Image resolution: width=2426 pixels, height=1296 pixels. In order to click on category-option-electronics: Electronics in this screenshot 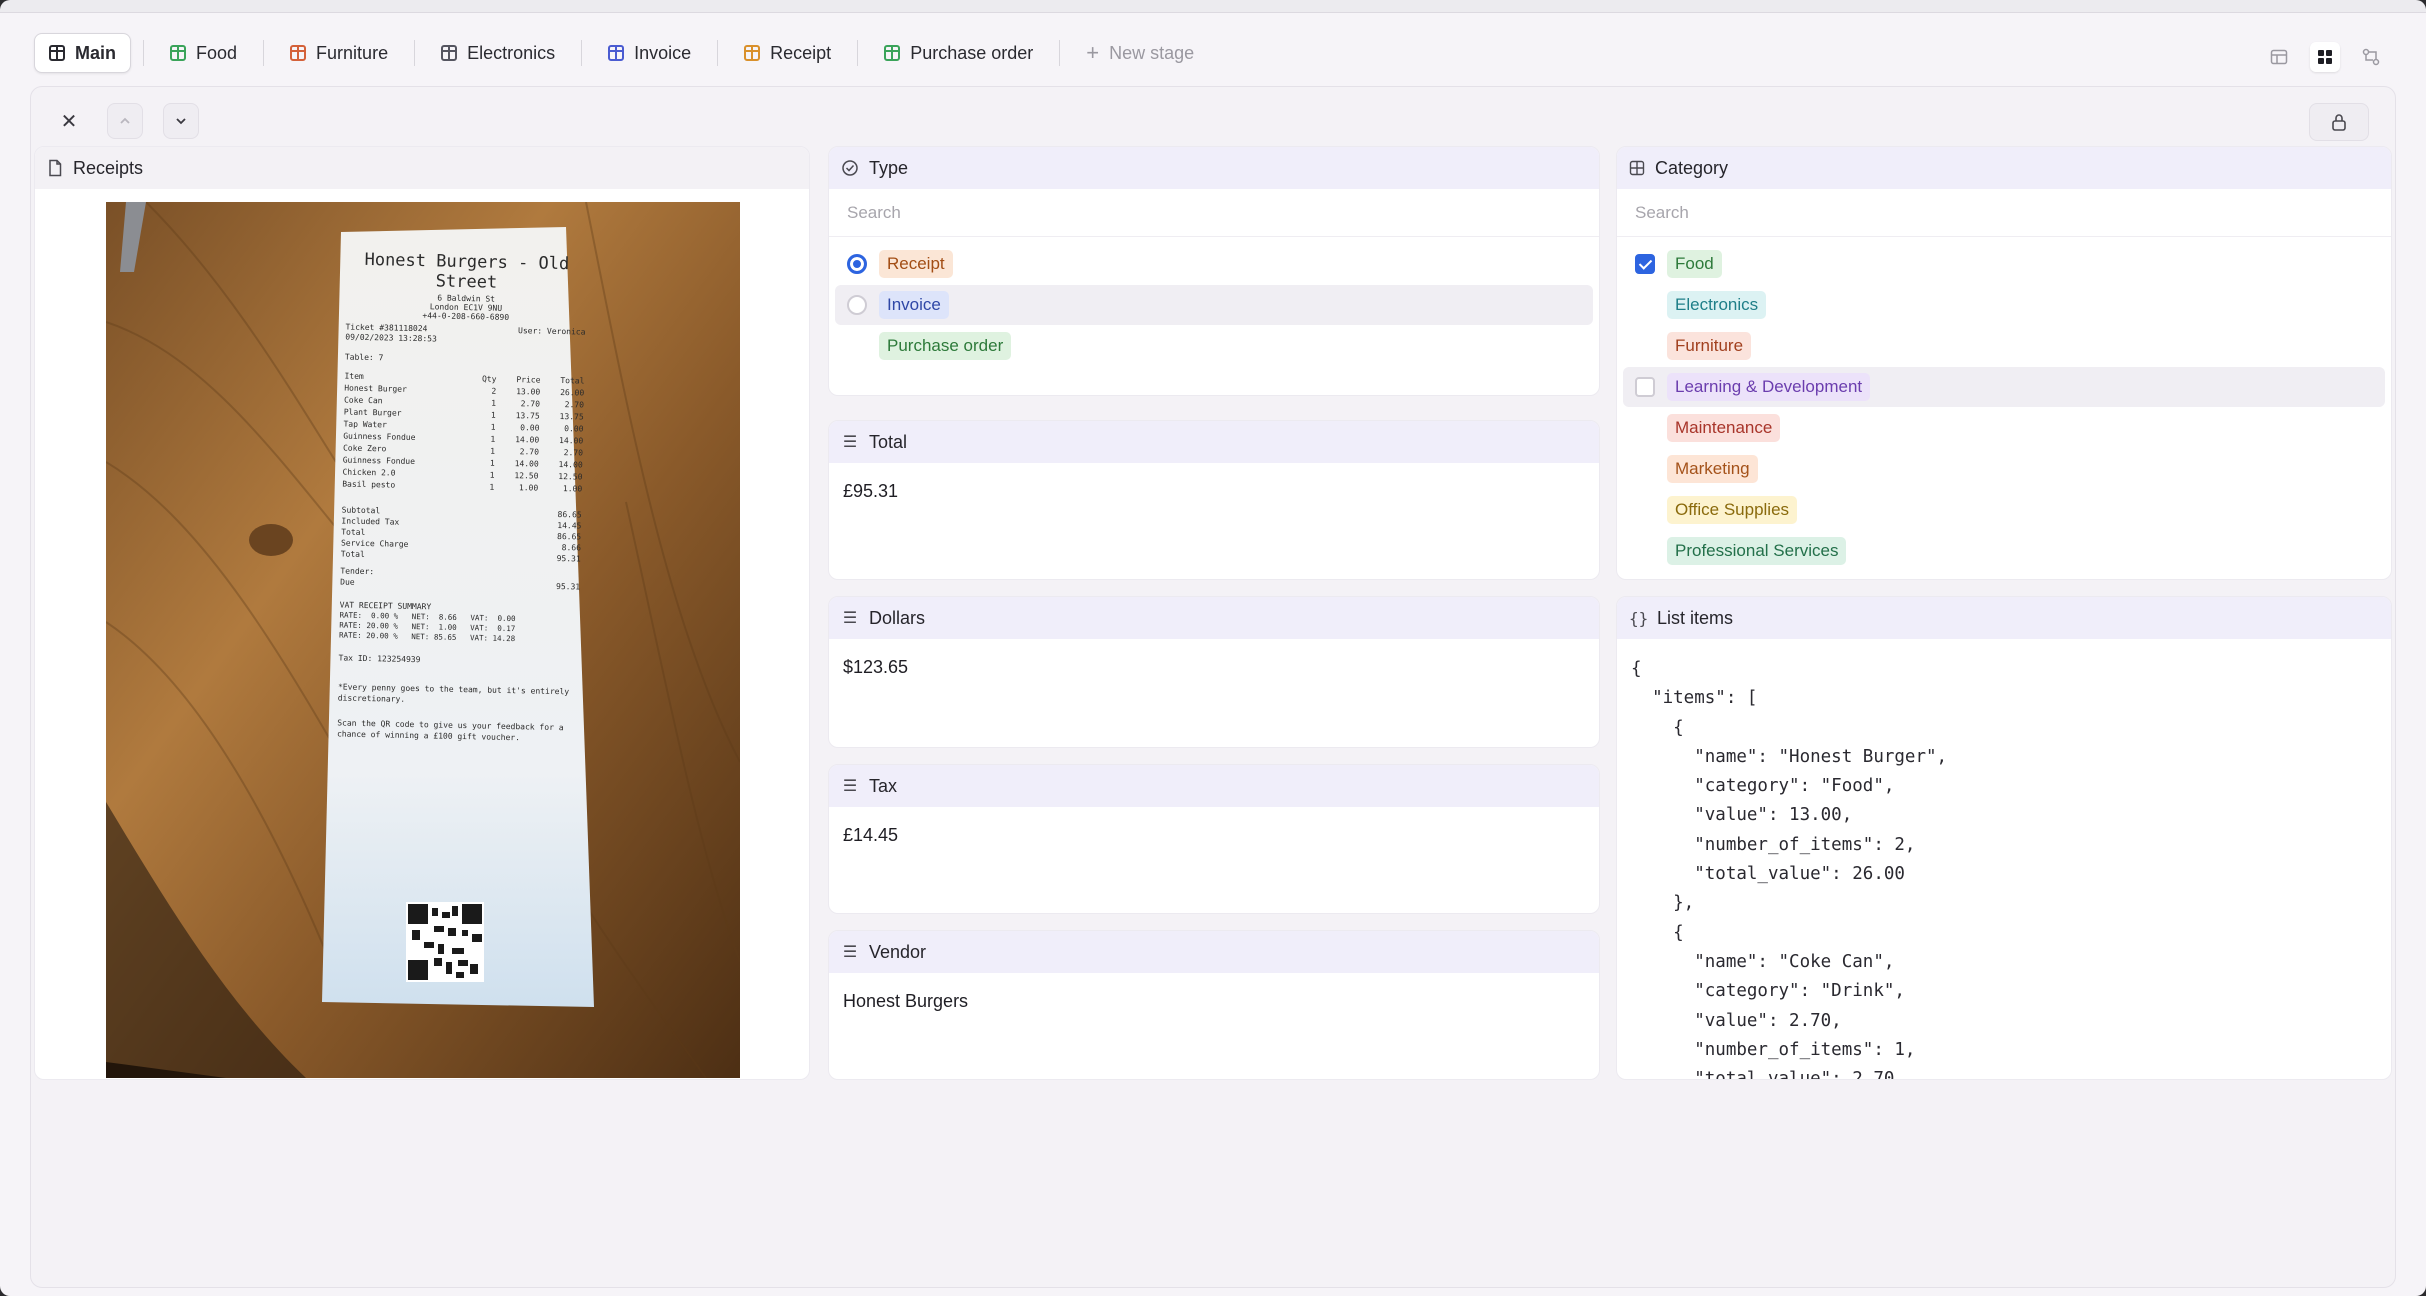, I will do `click(2004, 305)`.